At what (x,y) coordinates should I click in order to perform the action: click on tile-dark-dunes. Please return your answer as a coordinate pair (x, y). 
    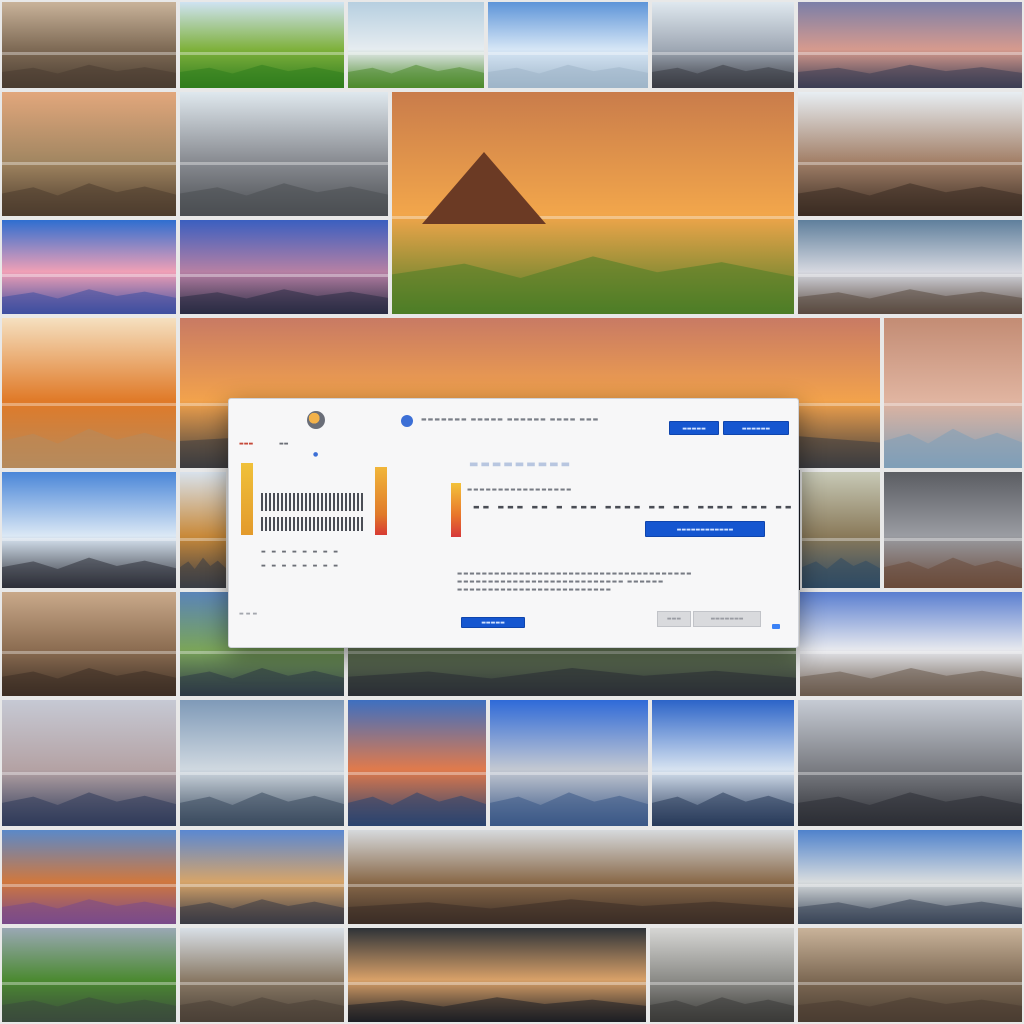
    Looking at the image, I should click on (497, 975).